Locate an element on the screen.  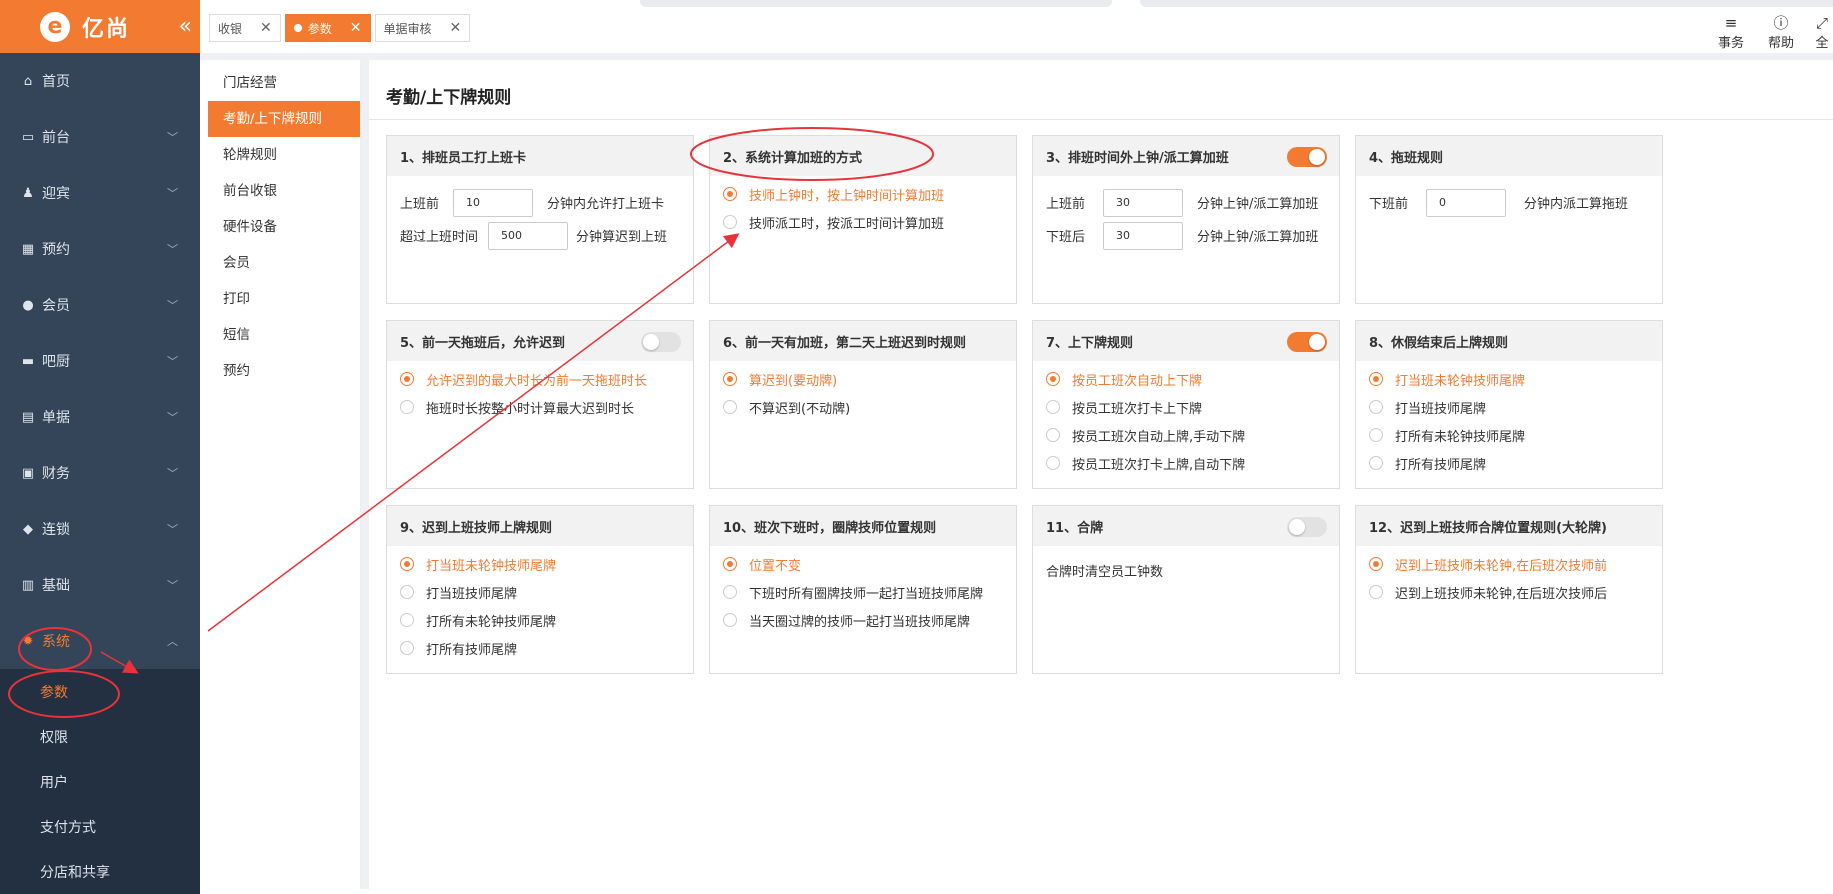
settings-nav-booking: 预约 is located at coordinates (284, 371).